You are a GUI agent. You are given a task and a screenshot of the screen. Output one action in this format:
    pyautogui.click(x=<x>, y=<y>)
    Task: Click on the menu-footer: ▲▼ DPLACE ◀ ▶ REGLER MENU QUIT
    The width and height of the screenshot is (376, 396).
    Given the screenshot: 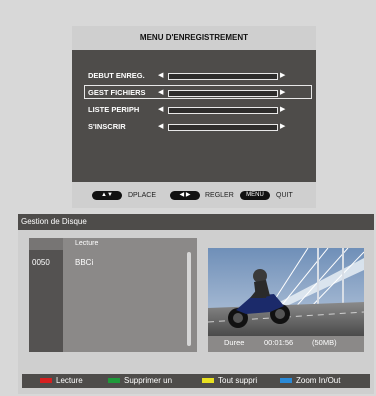 What is the action you would take?
    pyautogui.click(x=194, y=195)
    